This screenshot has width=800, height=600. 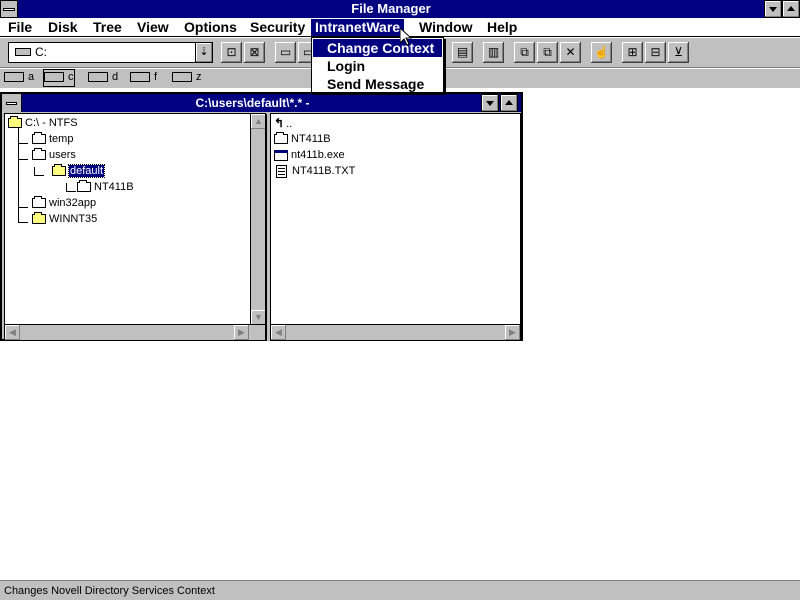 What do you see at coordinates (446, 27) in the screenshot?
I see `menu-window: Window` at bounding box center [446, 27].